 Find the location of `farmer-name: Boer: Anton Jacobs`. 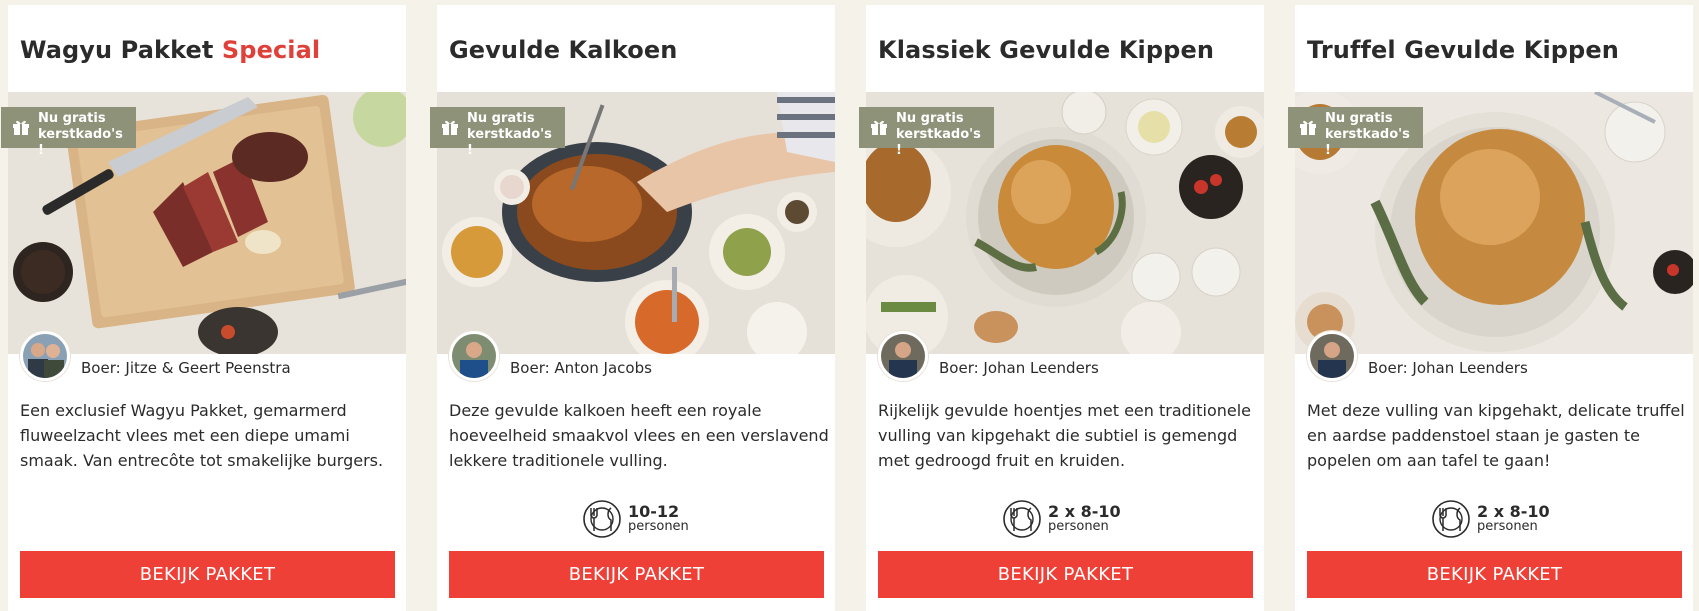

farmer-name: Boer: Anton Jacobs is located at coordinates (581, 368).